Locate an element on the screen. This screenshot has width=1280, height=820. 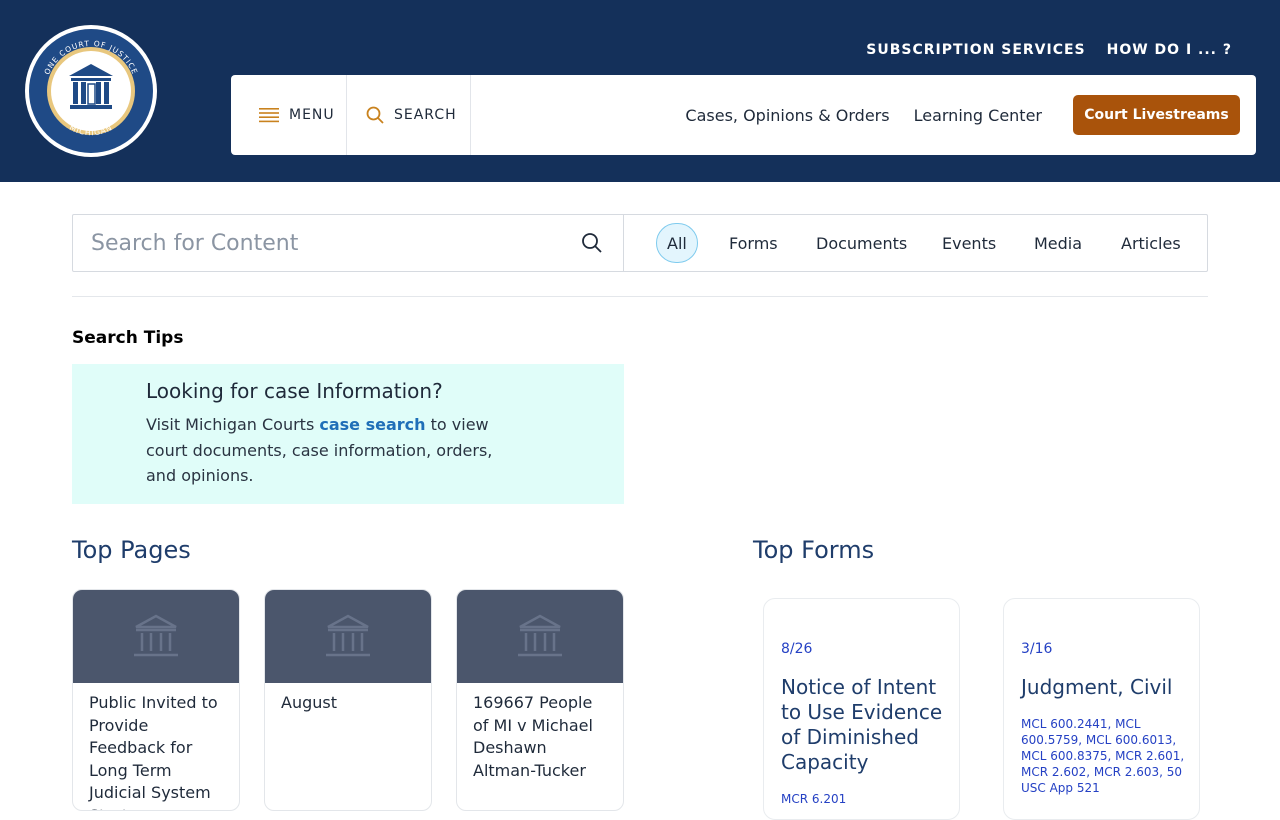
primary-links: Cases, Opinions & Orders Learning Center is located at coordinates (863, 115).